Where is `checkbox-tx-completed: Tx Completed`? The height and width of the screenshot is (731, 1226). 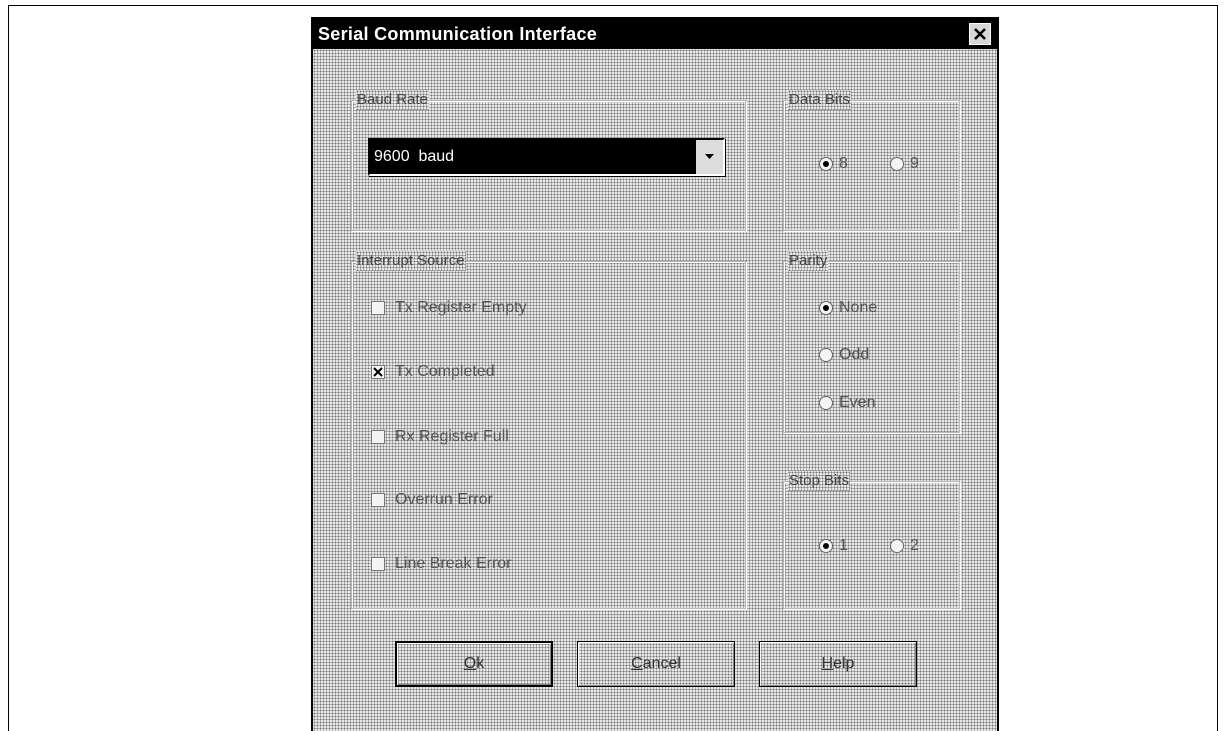 checkbox-tx-completed: Tx Completed is located at coordinates (433, 372).